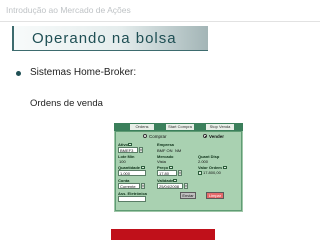  Describe the element at coordinates (165, 150) in the screenshot. I see `empresa-value: BMF ON` at that location.